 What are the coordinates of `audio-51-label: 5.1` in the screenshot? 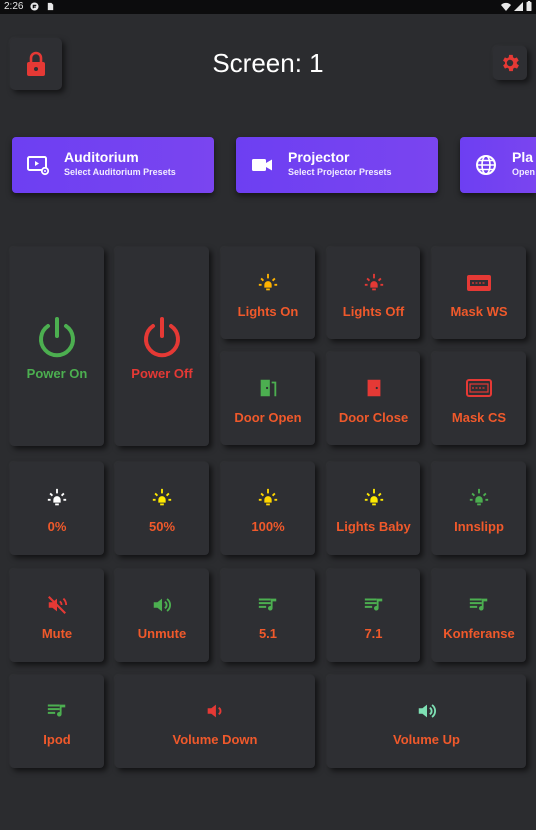 It's located at (268, 633).